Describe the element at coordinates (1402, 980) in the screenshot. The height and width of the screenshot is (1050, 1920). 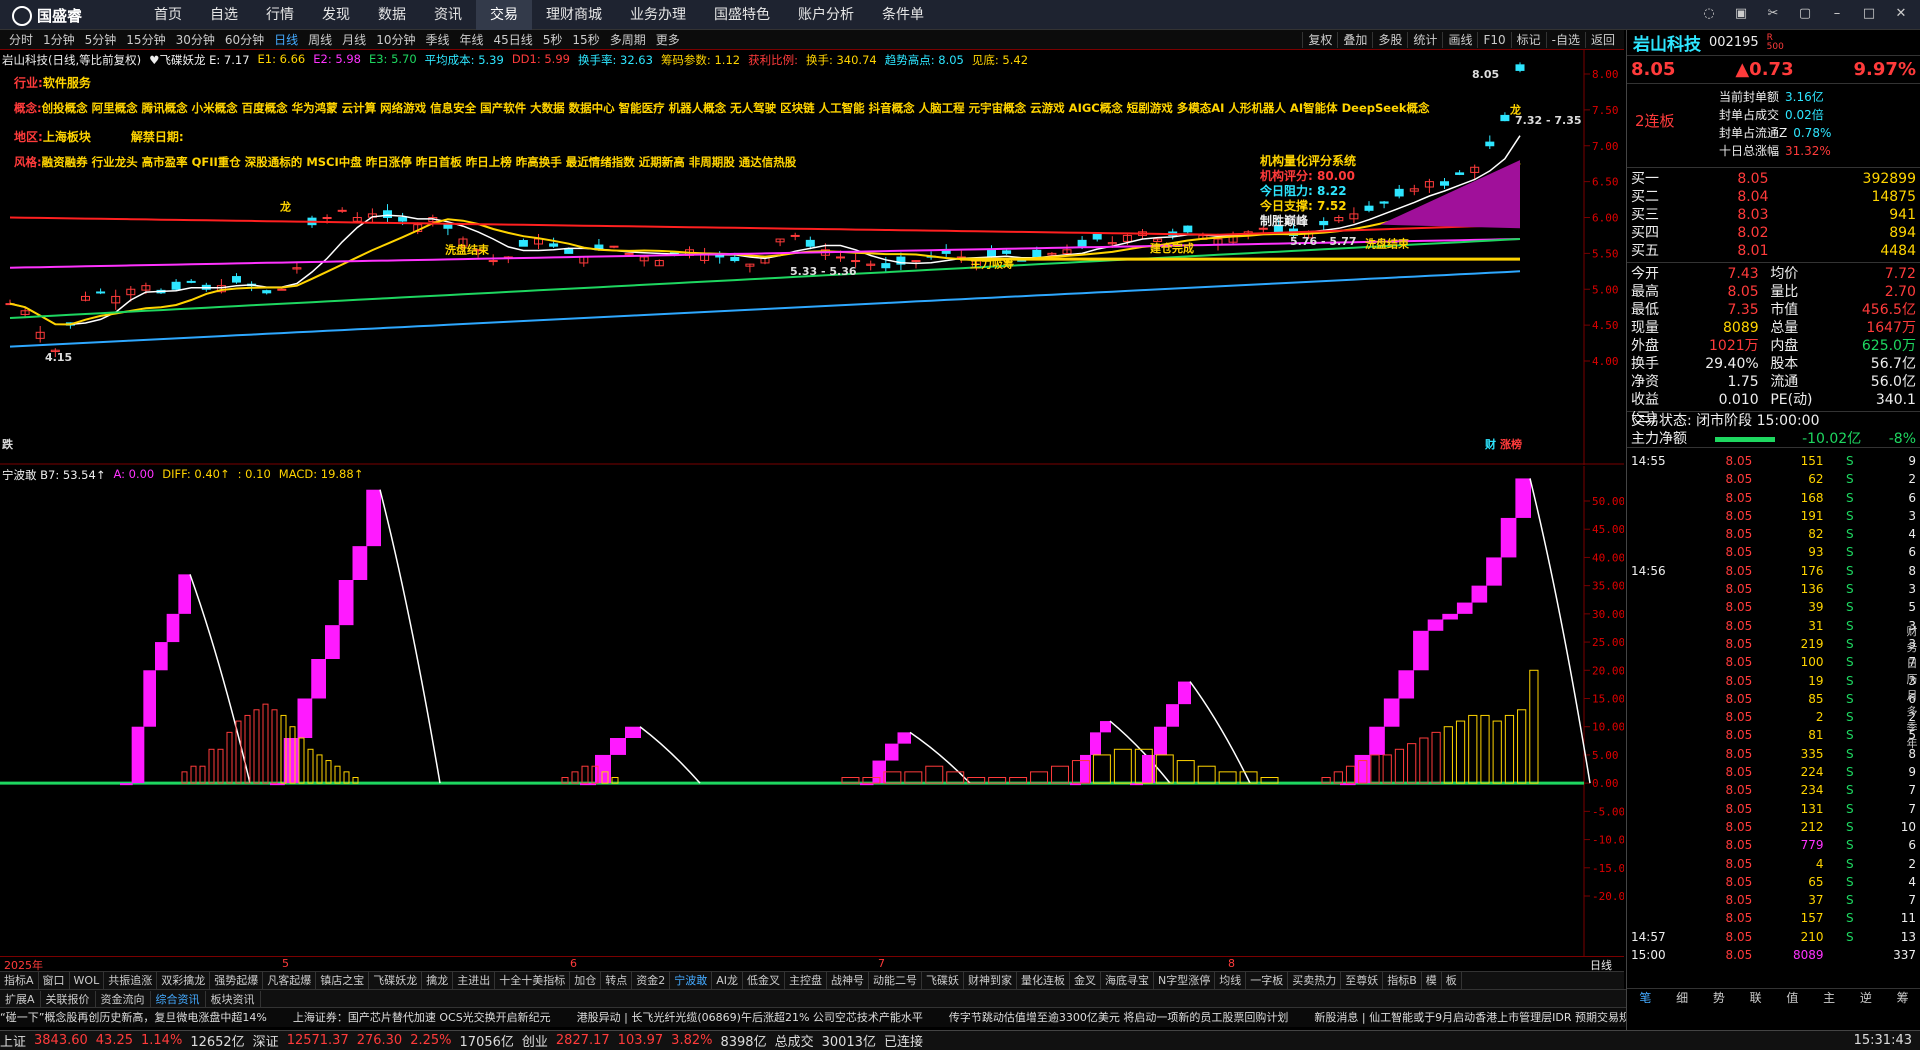
I see `indicator-tab: 指标B` at that location.